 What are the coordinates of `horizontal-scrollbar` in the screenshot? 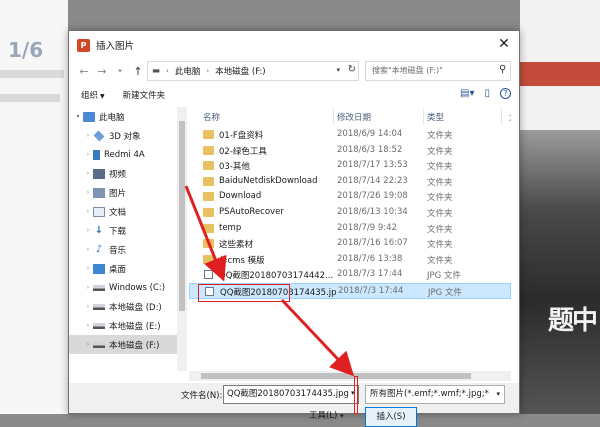 It's located at (350, 376).